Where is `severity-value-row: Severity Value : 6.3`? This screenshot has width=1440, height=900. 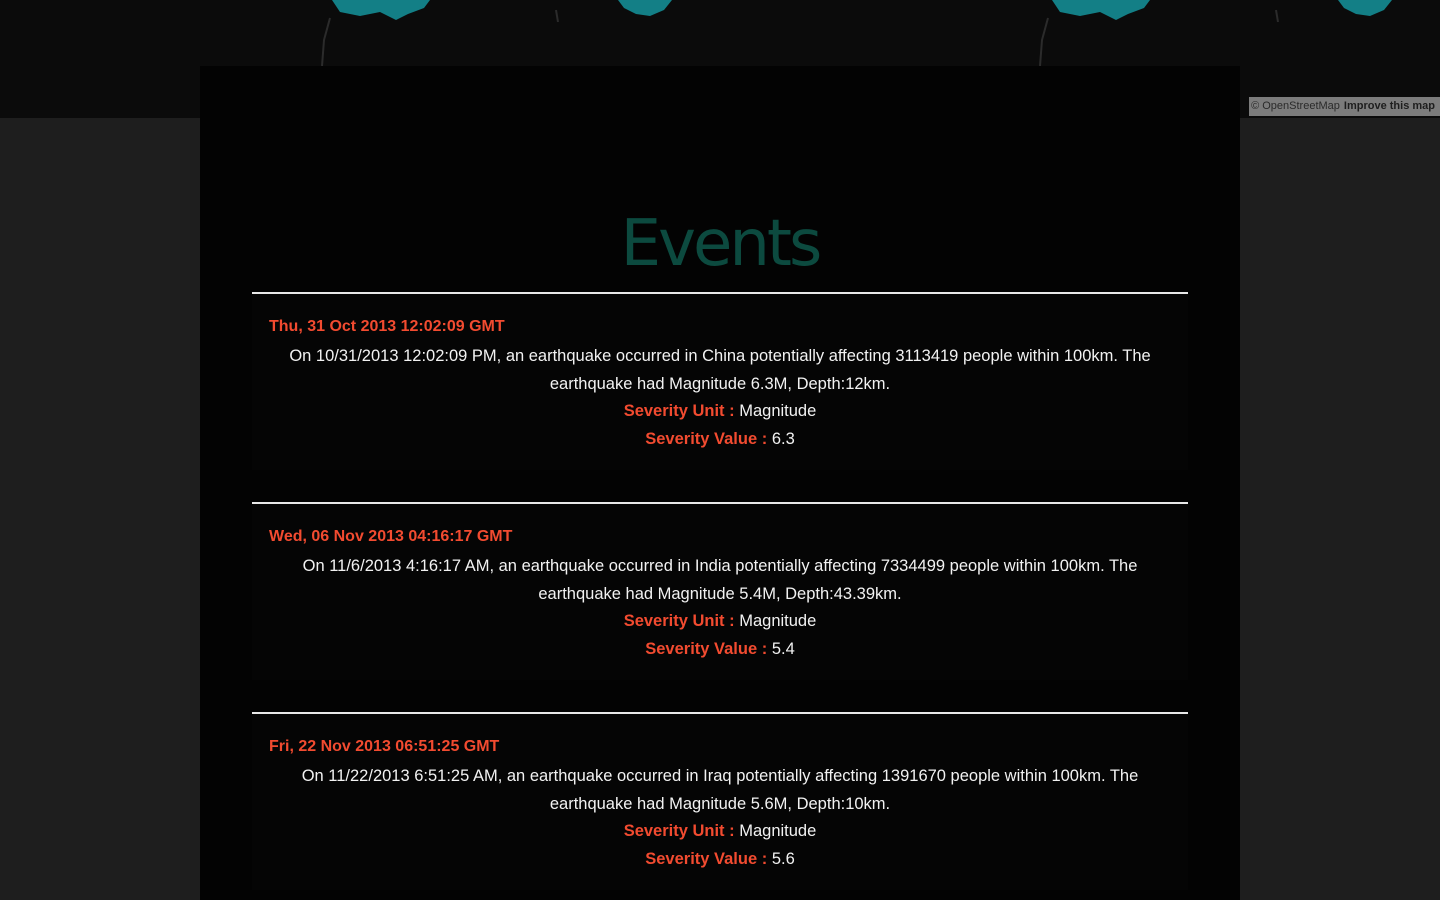 severity-value-row: Severity Value : 6.3 is located at coordinates (720, 439).